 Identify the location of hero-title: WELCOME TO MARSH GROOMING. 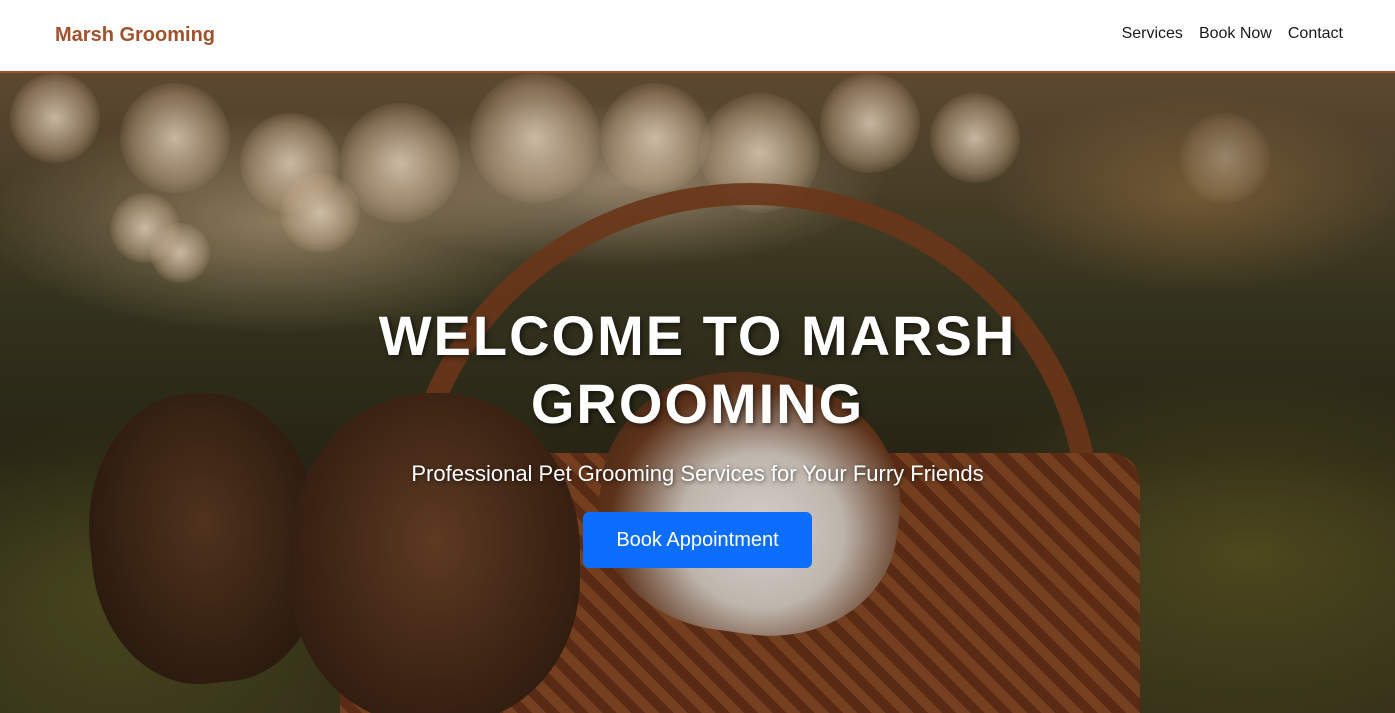
(697, 369).